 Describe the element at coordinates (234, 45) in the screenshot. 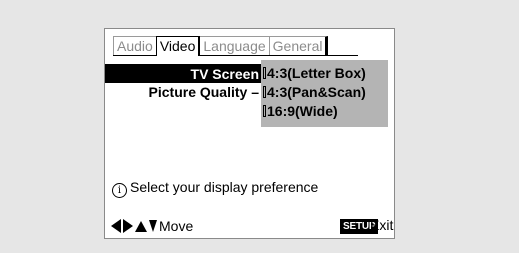

I see `tab-language: Language` at that location.